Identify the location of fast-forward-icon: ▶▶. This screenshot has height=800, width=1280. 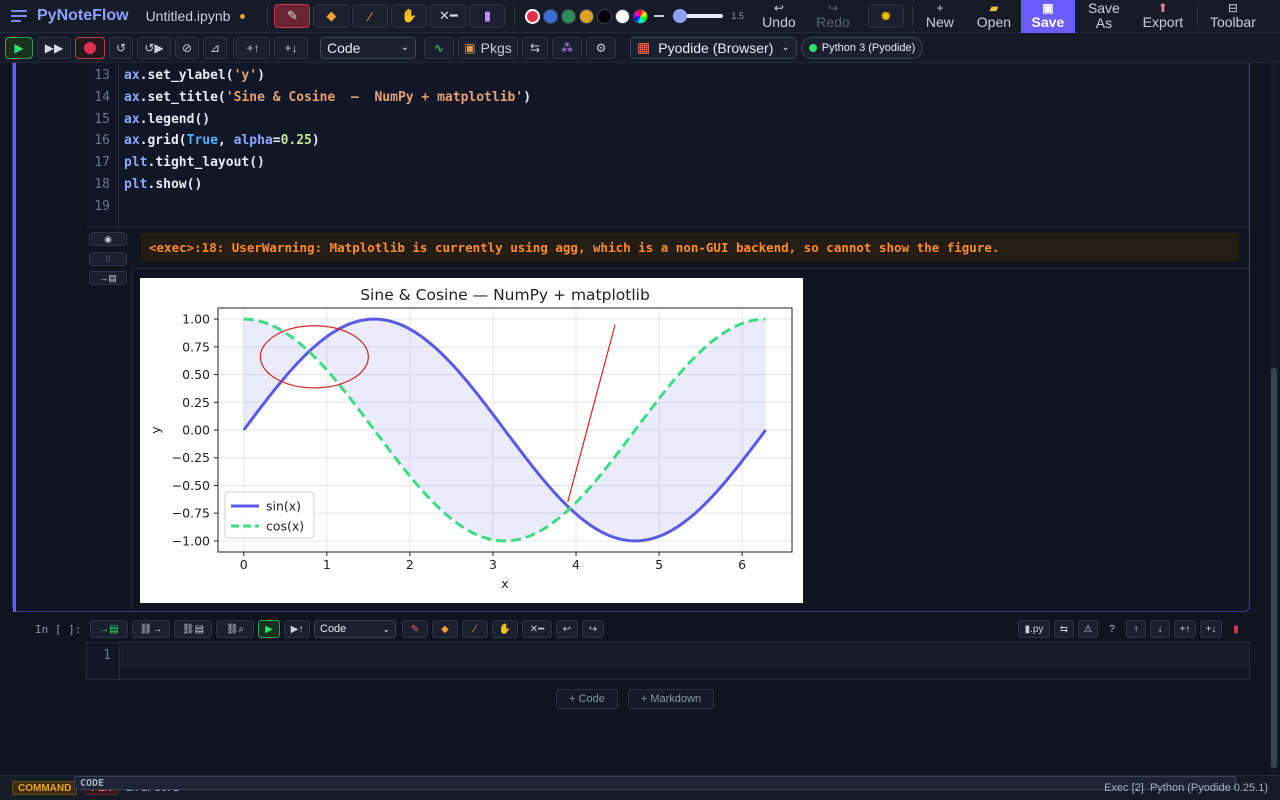
(54, 47).